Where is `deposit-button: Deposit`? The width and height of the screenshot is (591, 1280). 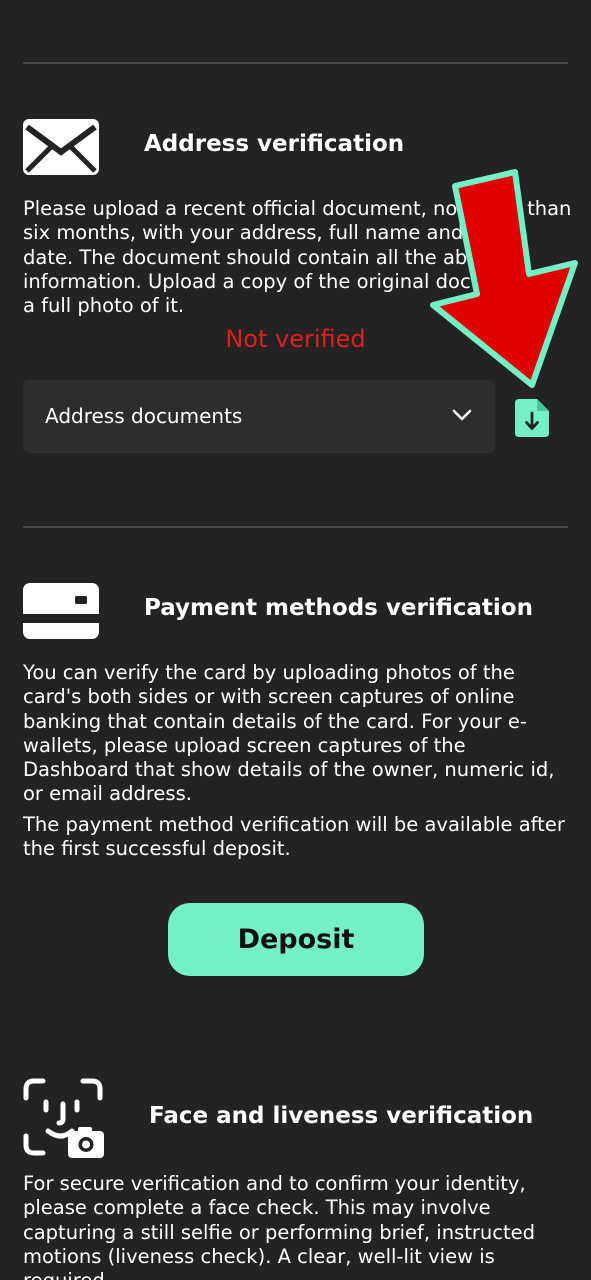
deposit-button: Deposit is located at coordinates (296, 939).